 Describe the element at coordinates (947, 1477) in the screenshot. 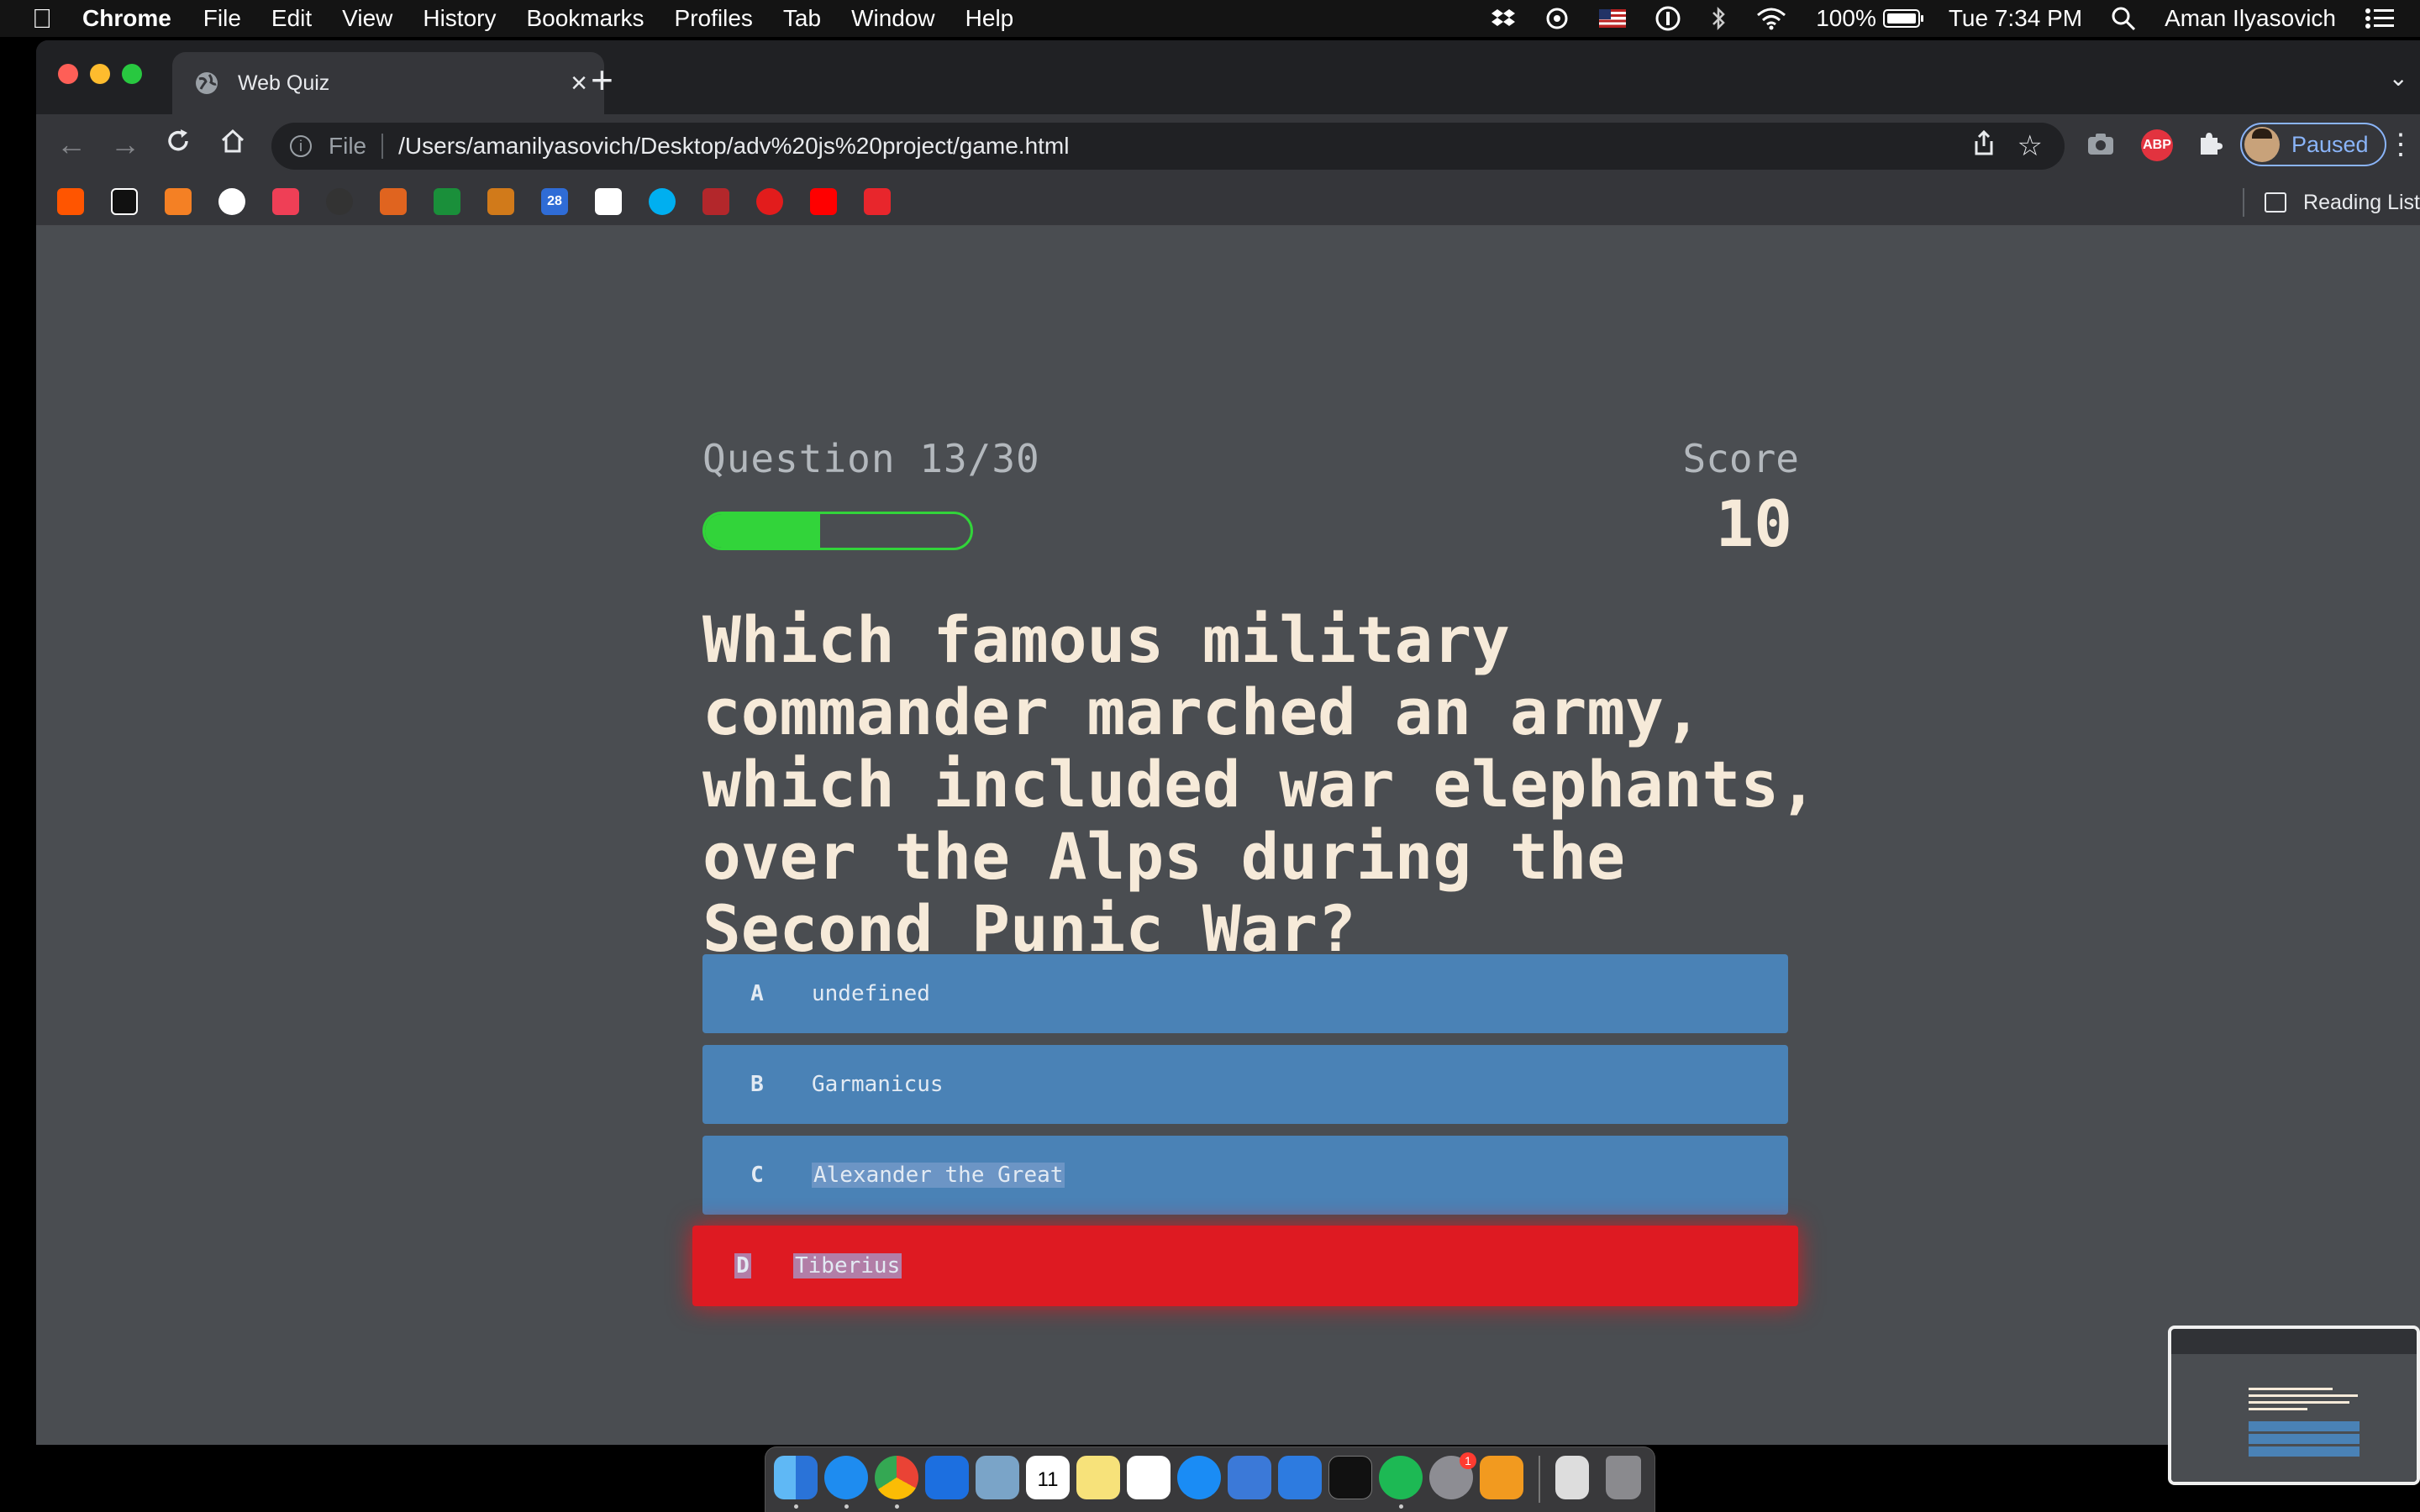

I see `app-store-alt-icon` at that location.